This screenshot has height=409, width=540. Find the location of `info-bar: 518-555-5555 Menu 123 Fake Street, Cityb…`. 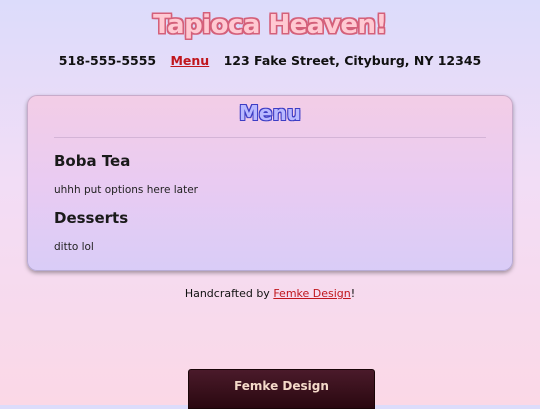

info-bar: 518-555-5555 Menu 123 Fake Street, Cityb… is located at coordinates (270, 60).